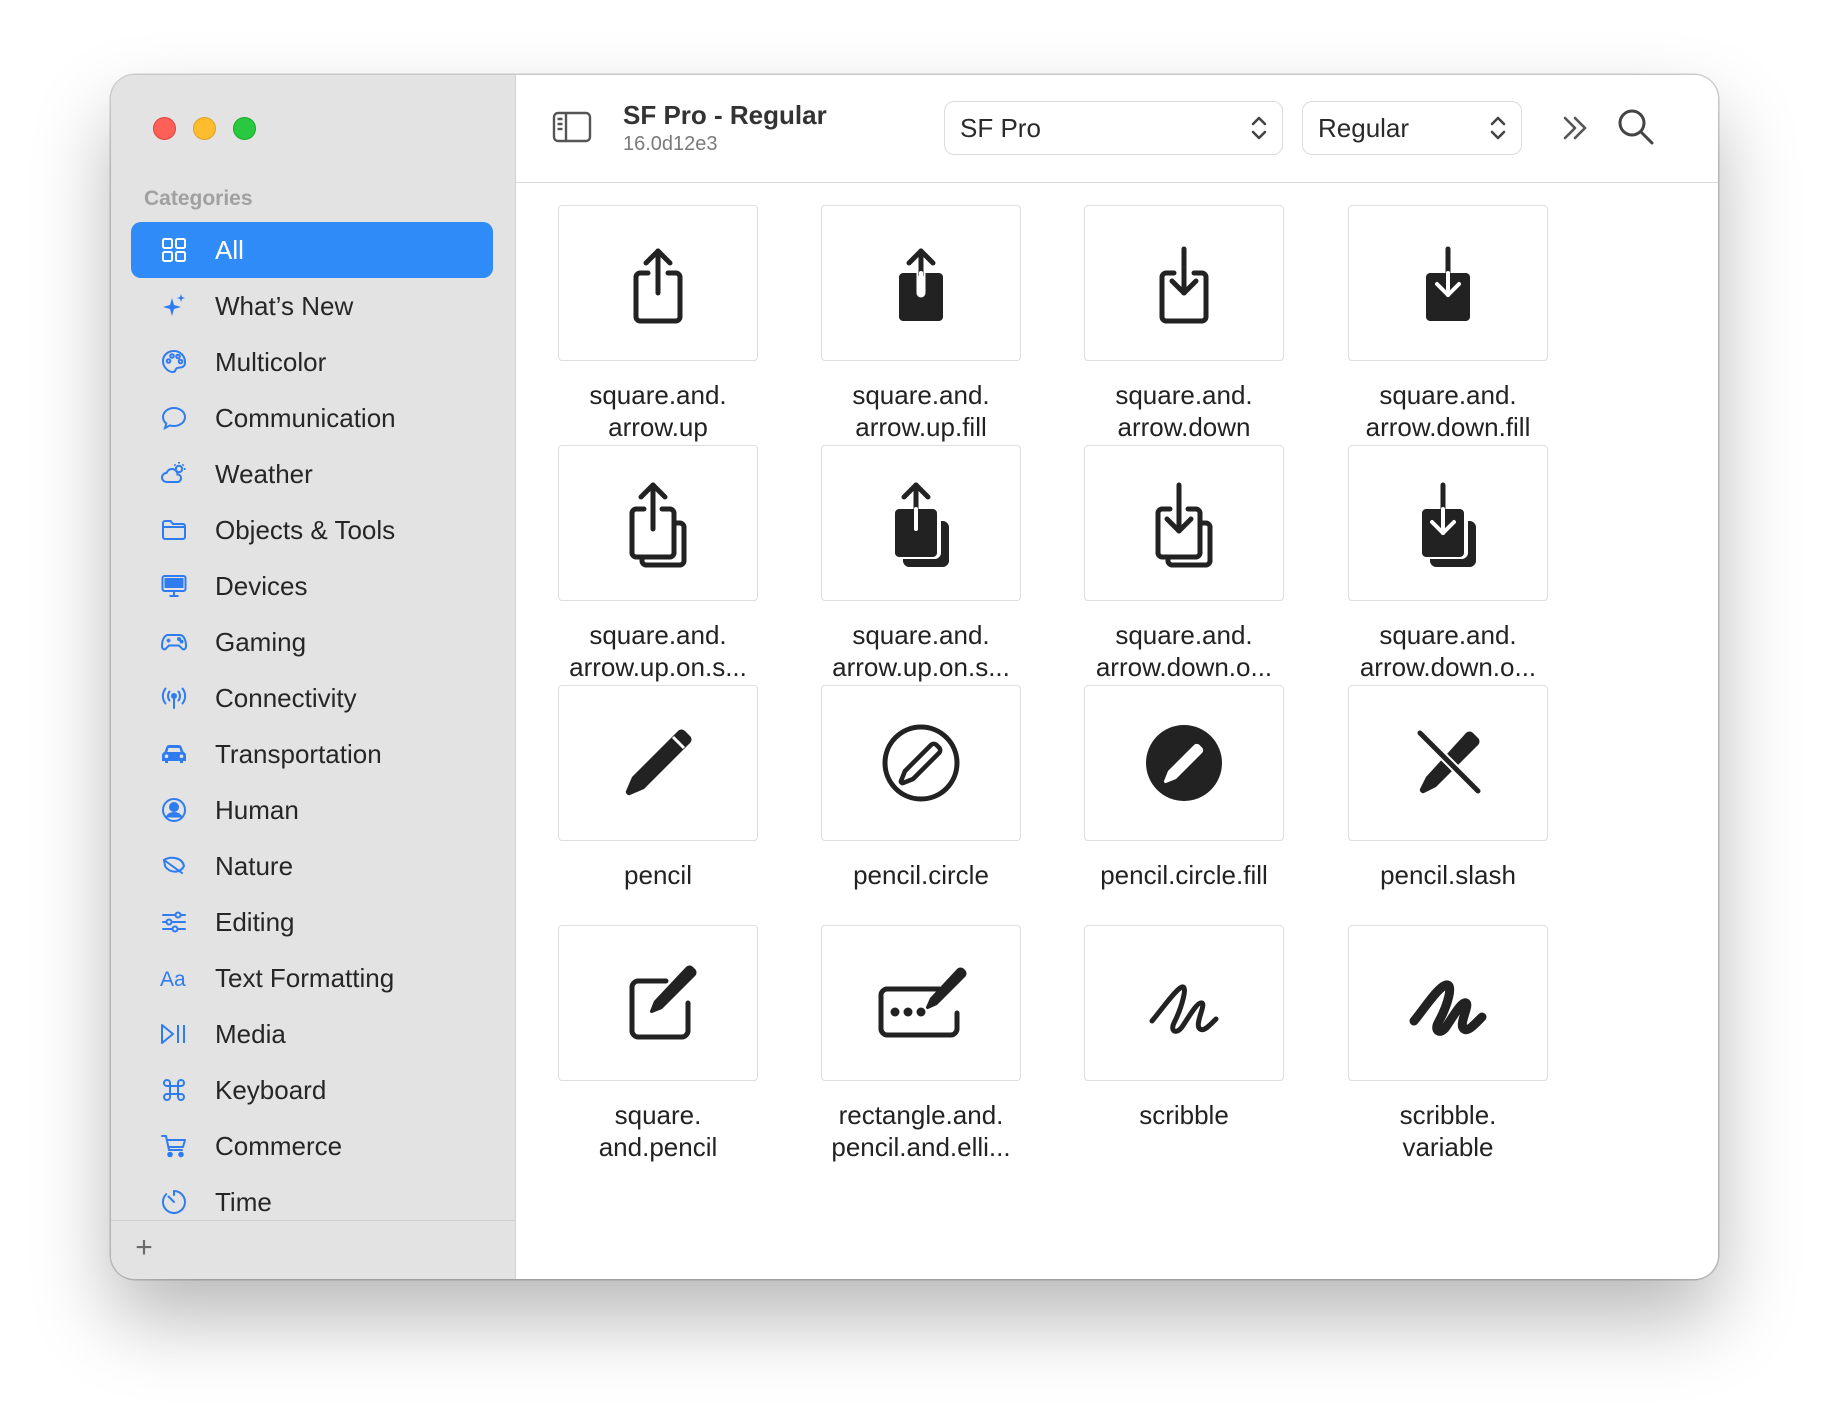 The width and height of the screenshot is (1826, 1424). I want to click on sidebar-item-human: Human, so click(312, 810).